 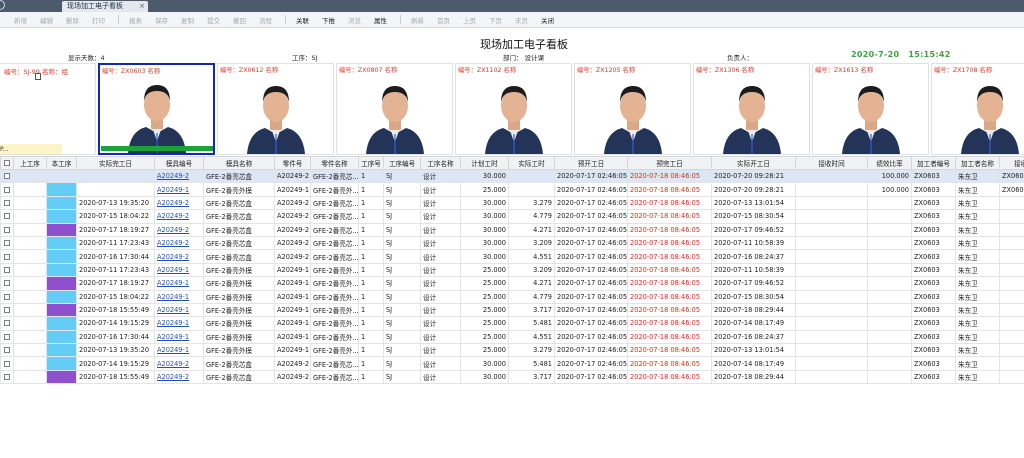 I want to click on employee-card-5: 编号：ZX1205 名称, so click(x=632, y=109).